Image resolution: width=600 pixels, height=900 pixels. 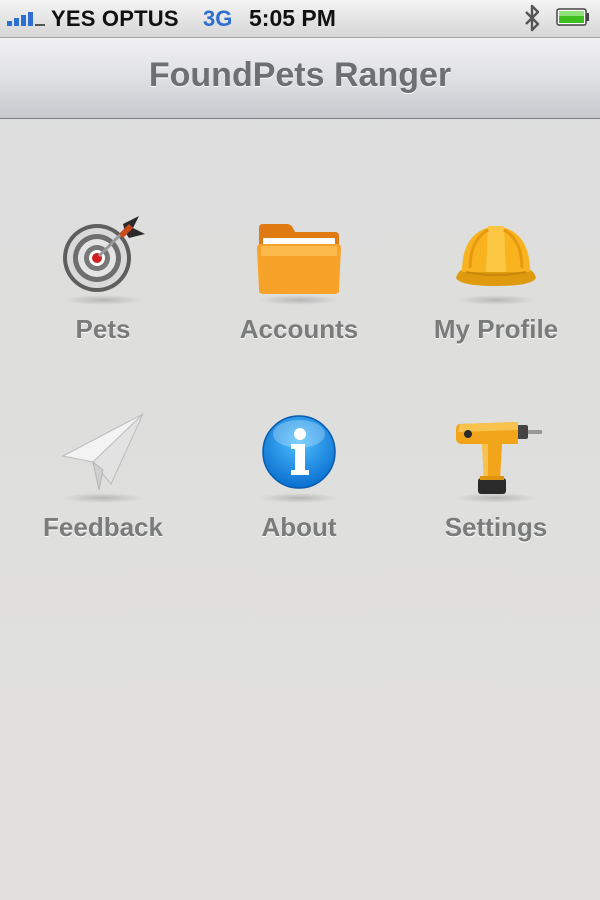 I want to click on battery-icon, so click(x=572, y=17).